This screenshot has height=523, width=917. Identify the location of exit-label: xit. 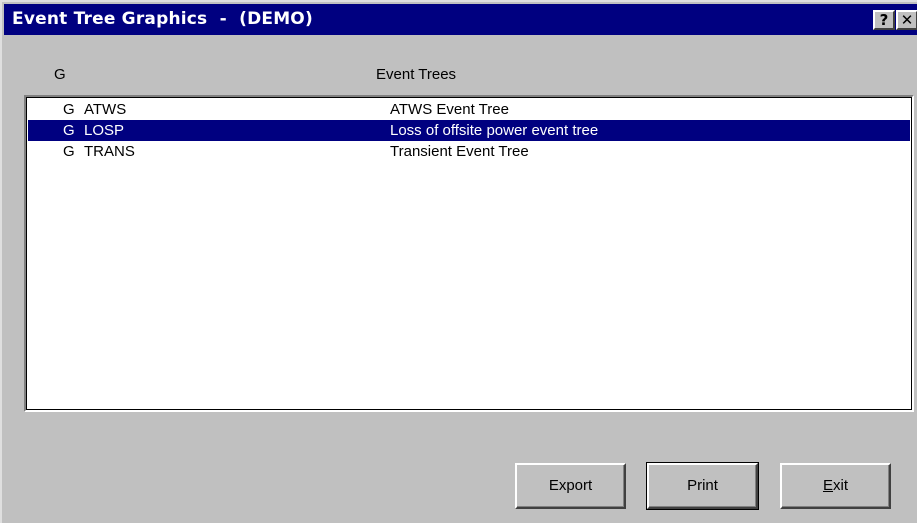
(840, 485).